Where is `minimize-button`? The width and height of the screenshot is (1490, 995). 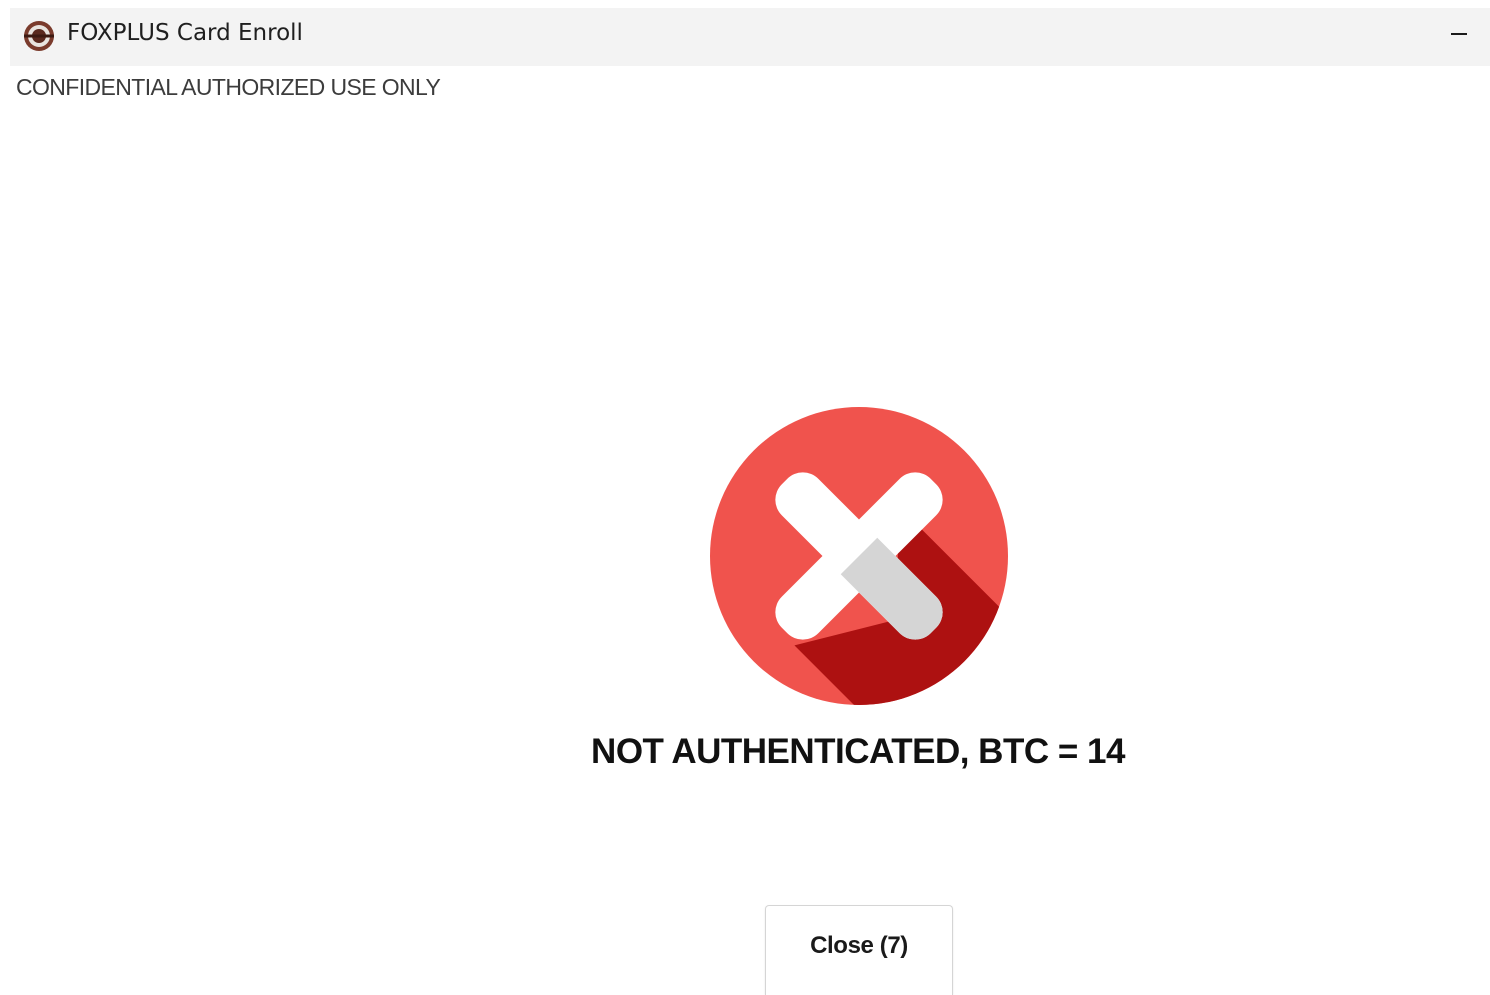
minimize-button is located at coordinates (1459, 33).